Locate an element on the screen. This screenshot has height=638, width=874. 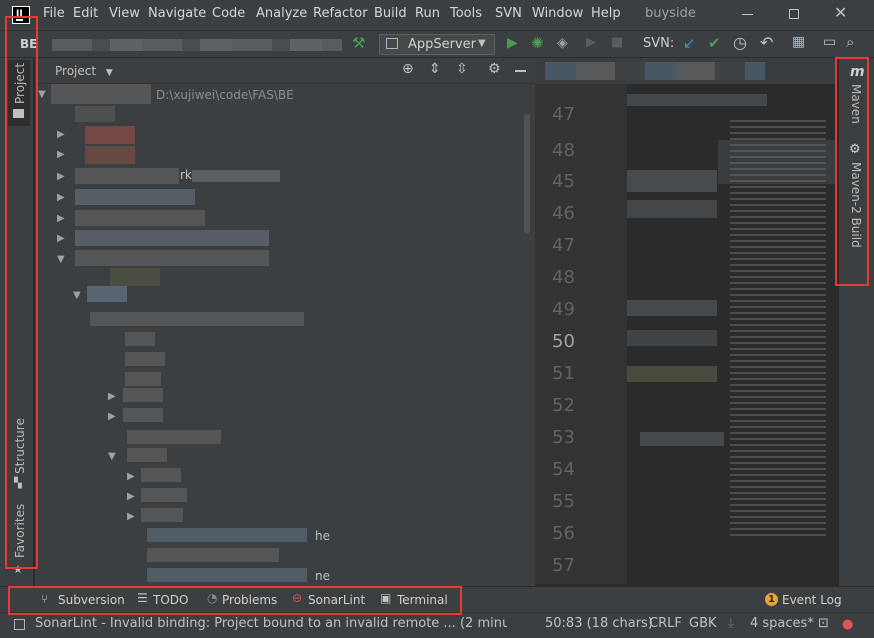
tree-root-blur is located at coordinates (101, 94).